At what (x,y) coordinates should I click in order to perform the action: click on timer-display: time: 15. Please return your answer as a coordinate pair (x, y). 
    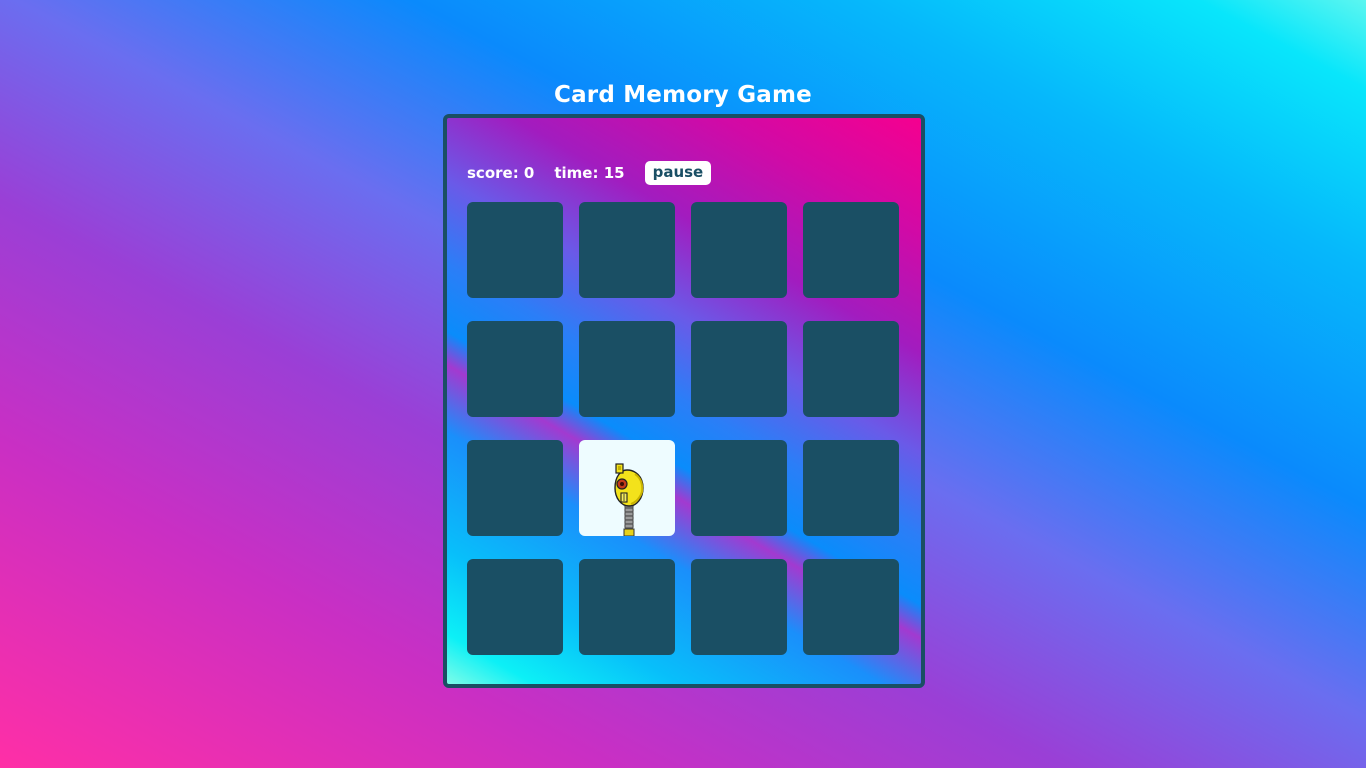
    Looking at the image, I should click on (589, 173).